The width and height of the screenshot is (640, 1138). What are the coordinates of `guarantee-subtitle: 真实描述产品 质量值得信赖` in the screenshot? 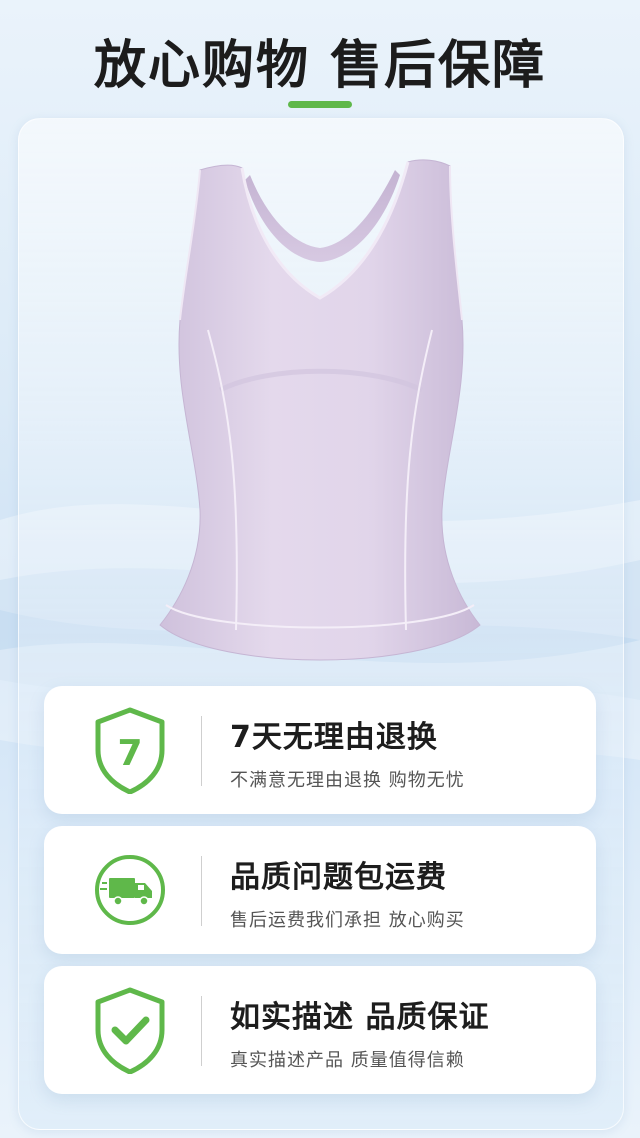 It's located at (347, 1060).